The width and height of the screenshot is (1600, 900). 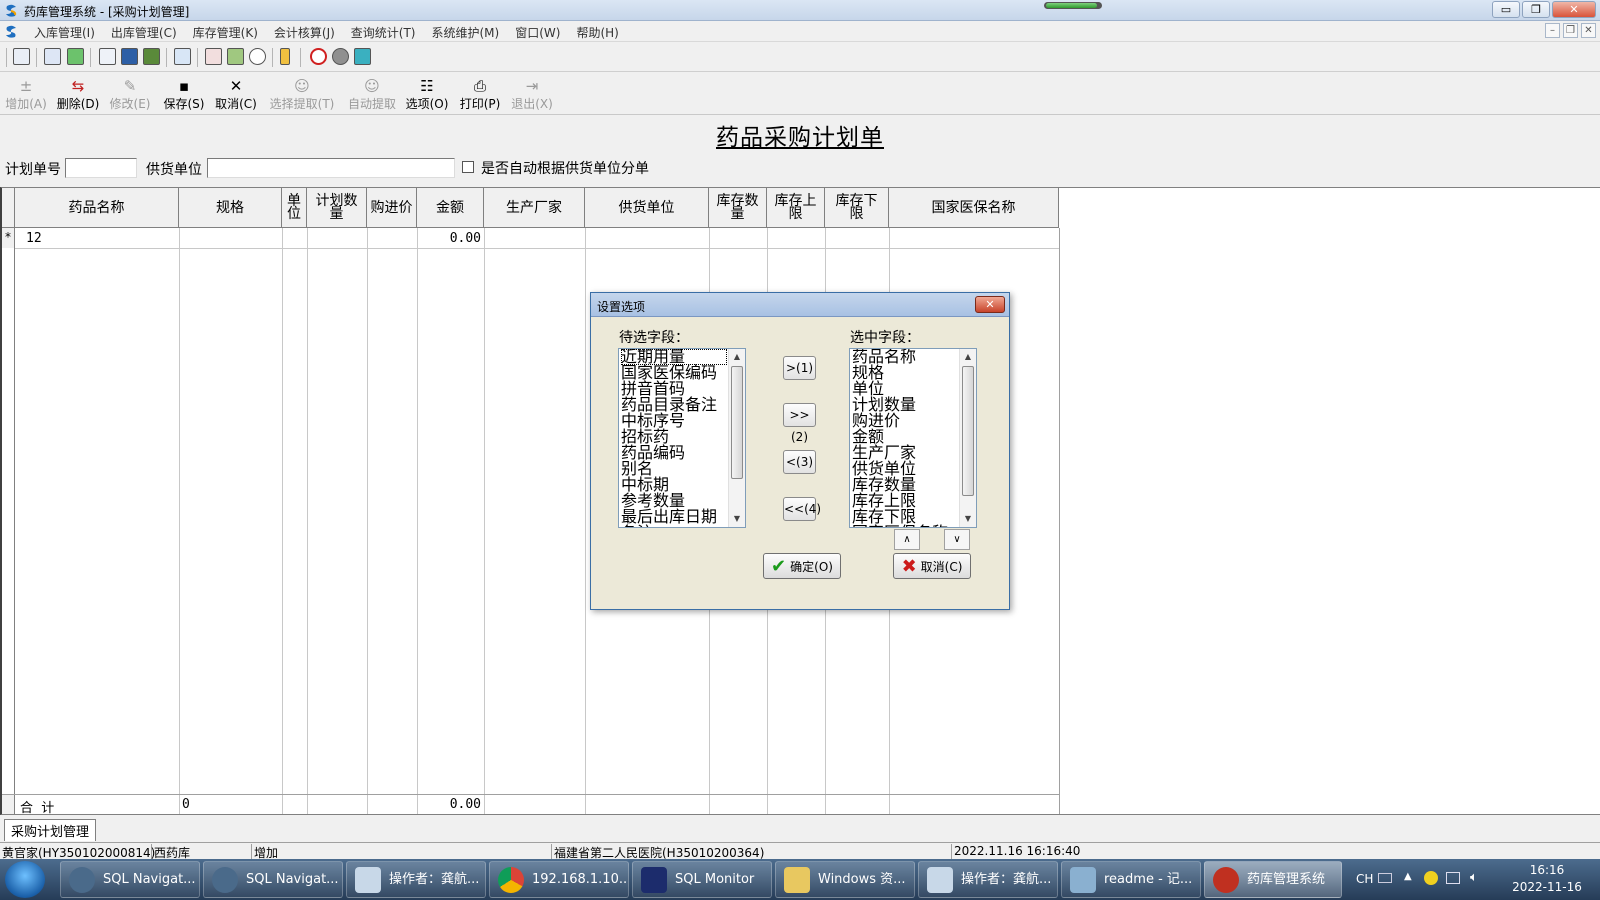 What do you see at coordinates (331, 168) in the screenshot?
I see `supplier-input` at bounding box center [331, 168].